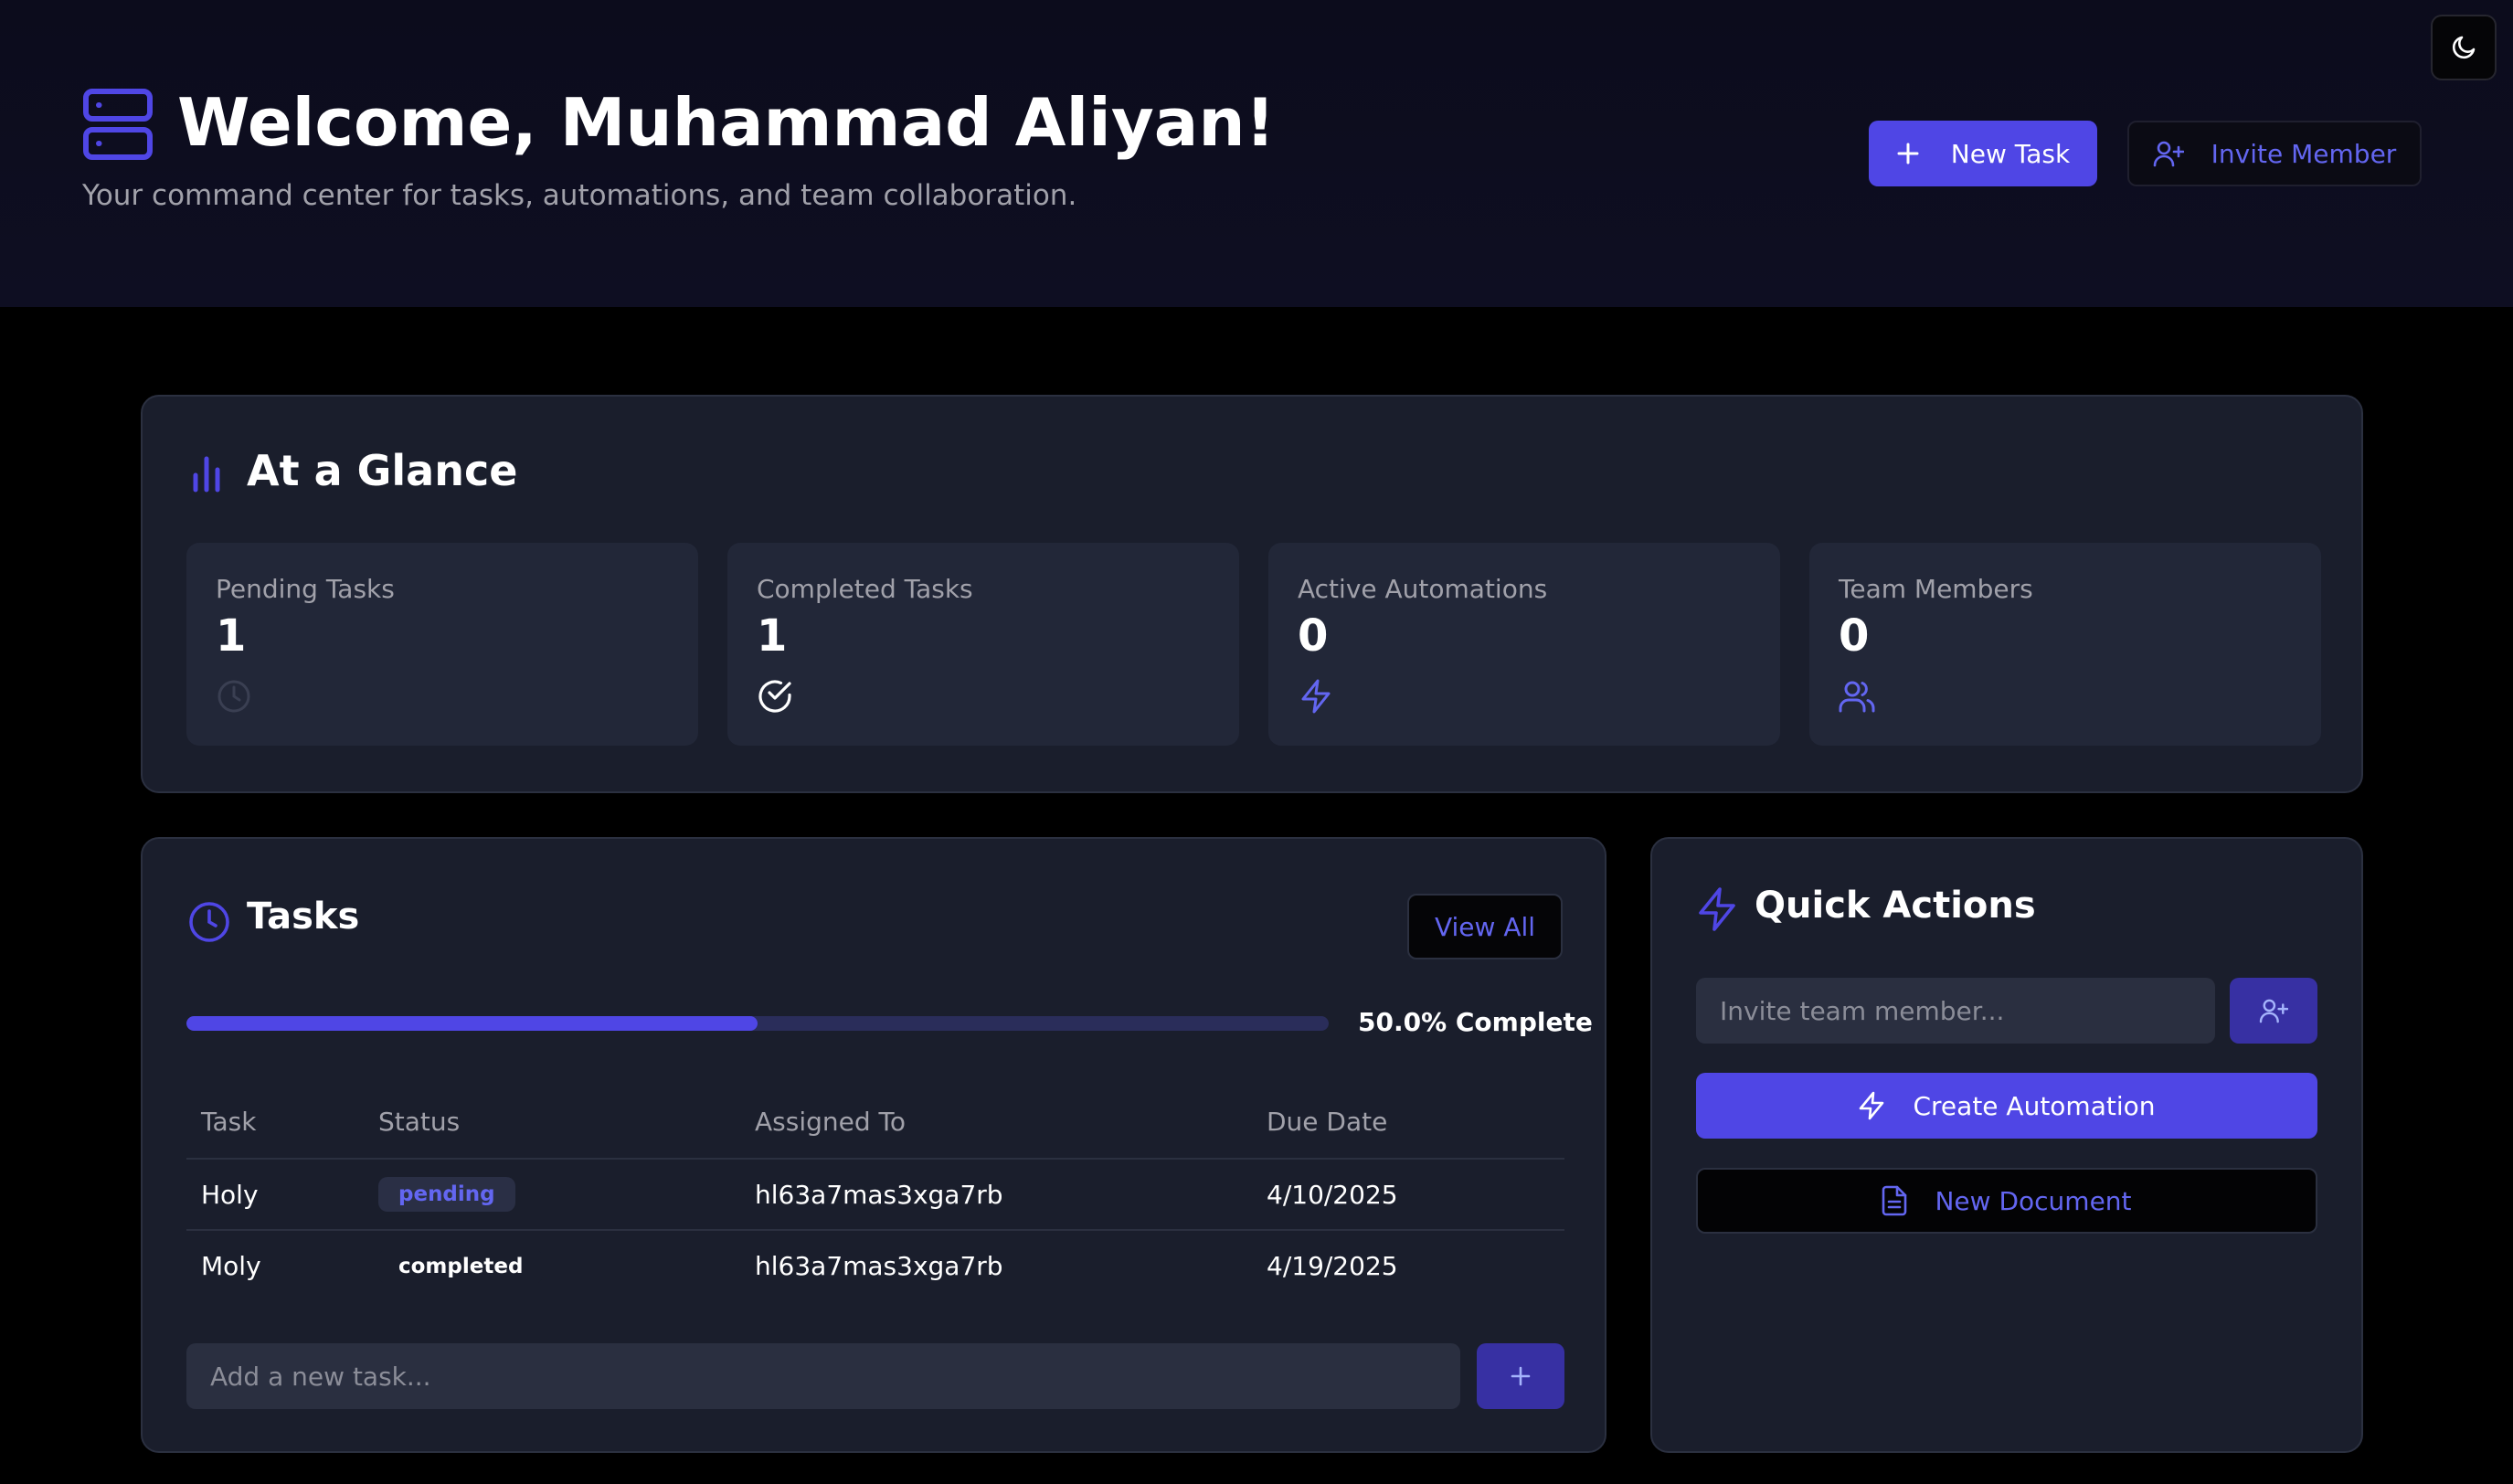 This screenshot has height=1484, width=2513. I want to click on task-name: Holy, so click(275, 1195).